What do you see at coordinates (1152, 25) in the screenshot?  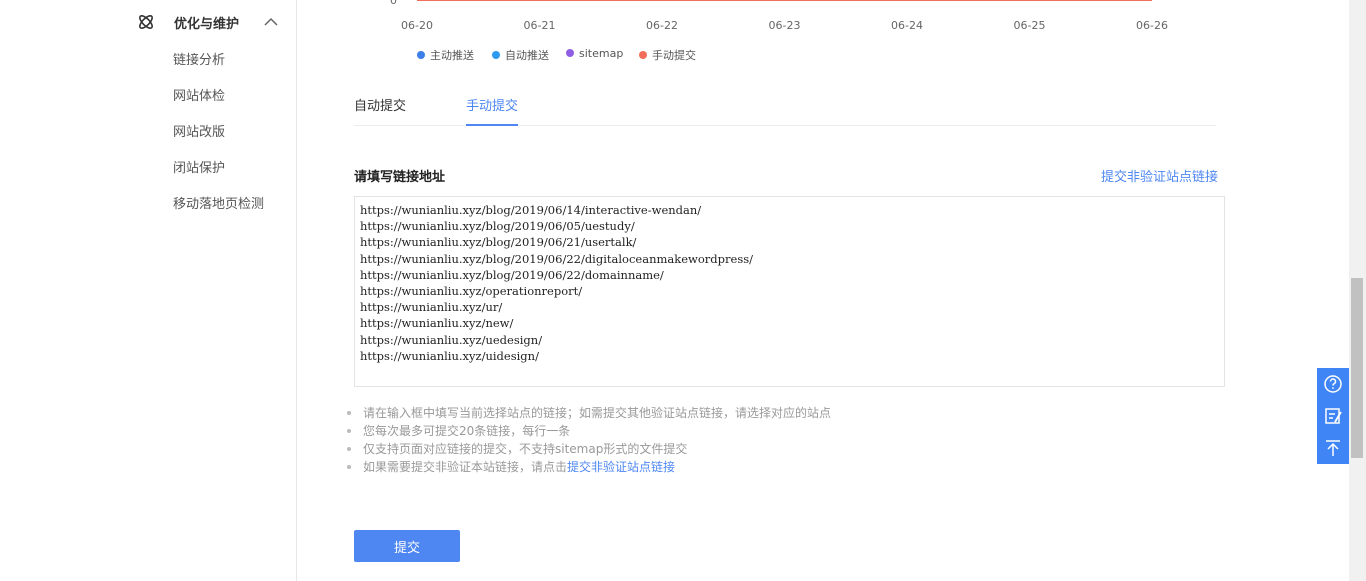 I see `x-tick-label: 06-26` at bounding box center [1152, 25].